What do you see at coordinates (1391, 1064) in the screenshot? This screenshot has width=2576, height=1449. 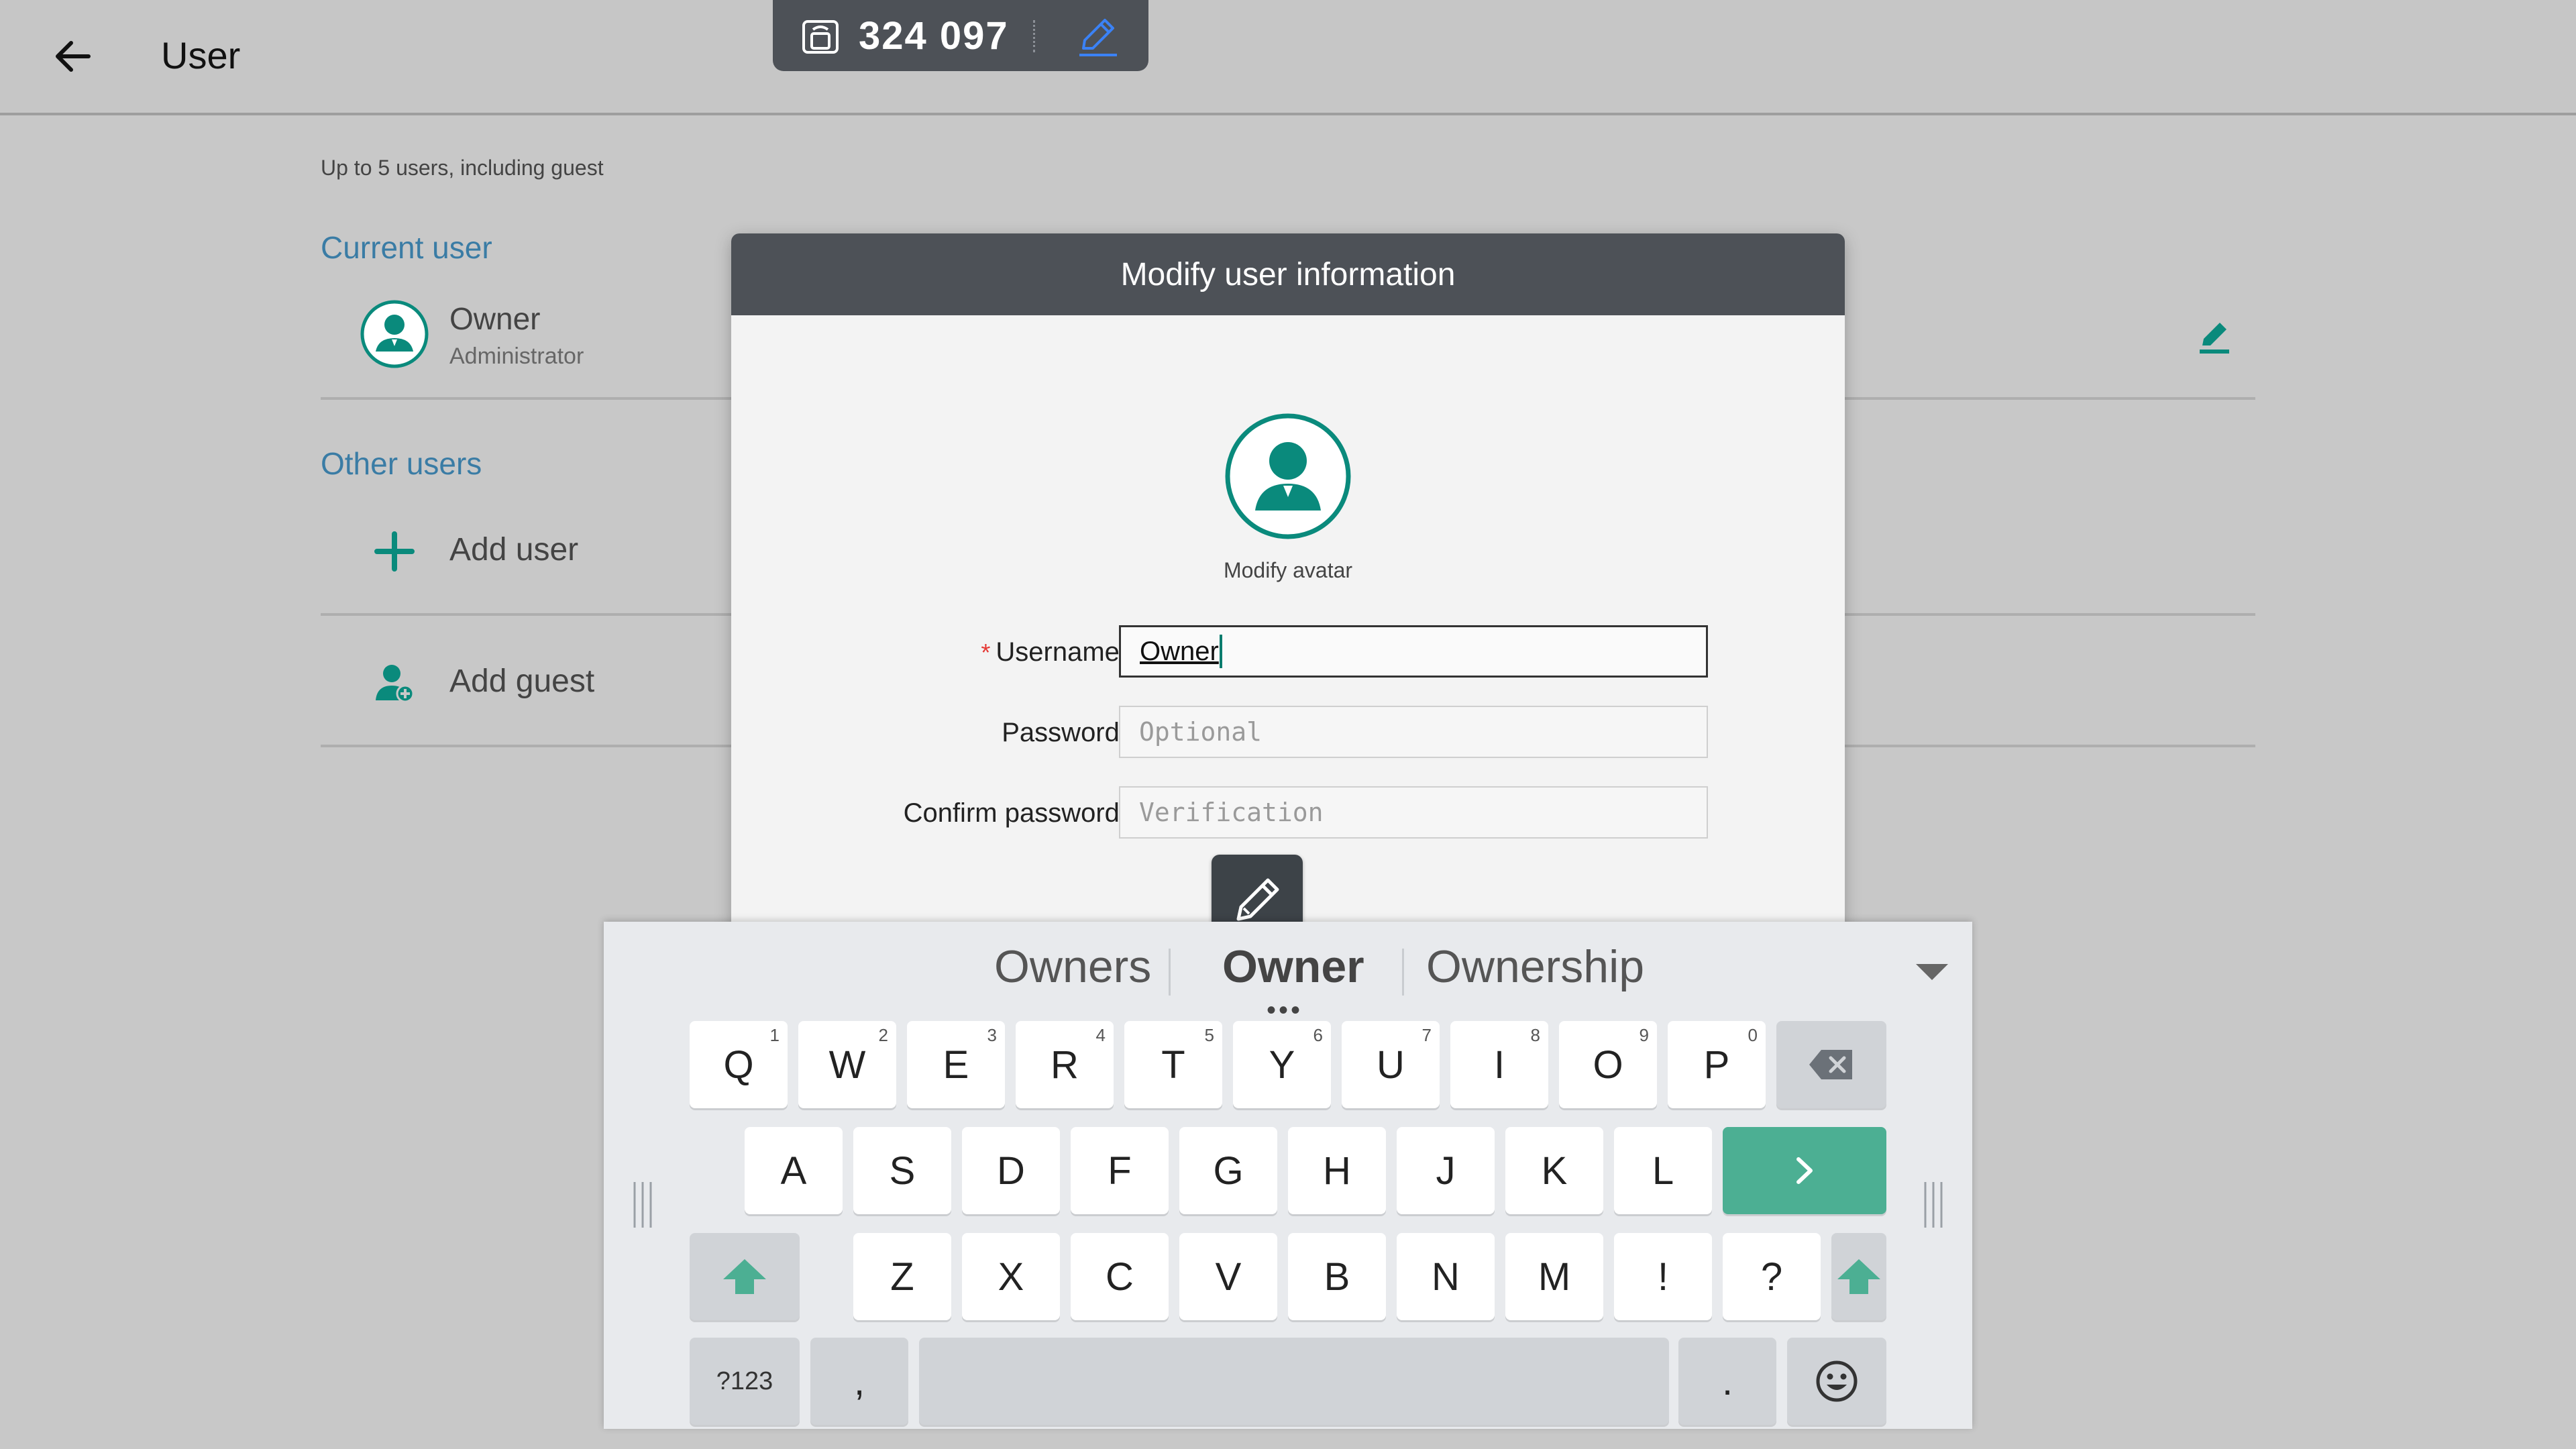 I see `key-u: U7` at bounding box center [1391, 1064].